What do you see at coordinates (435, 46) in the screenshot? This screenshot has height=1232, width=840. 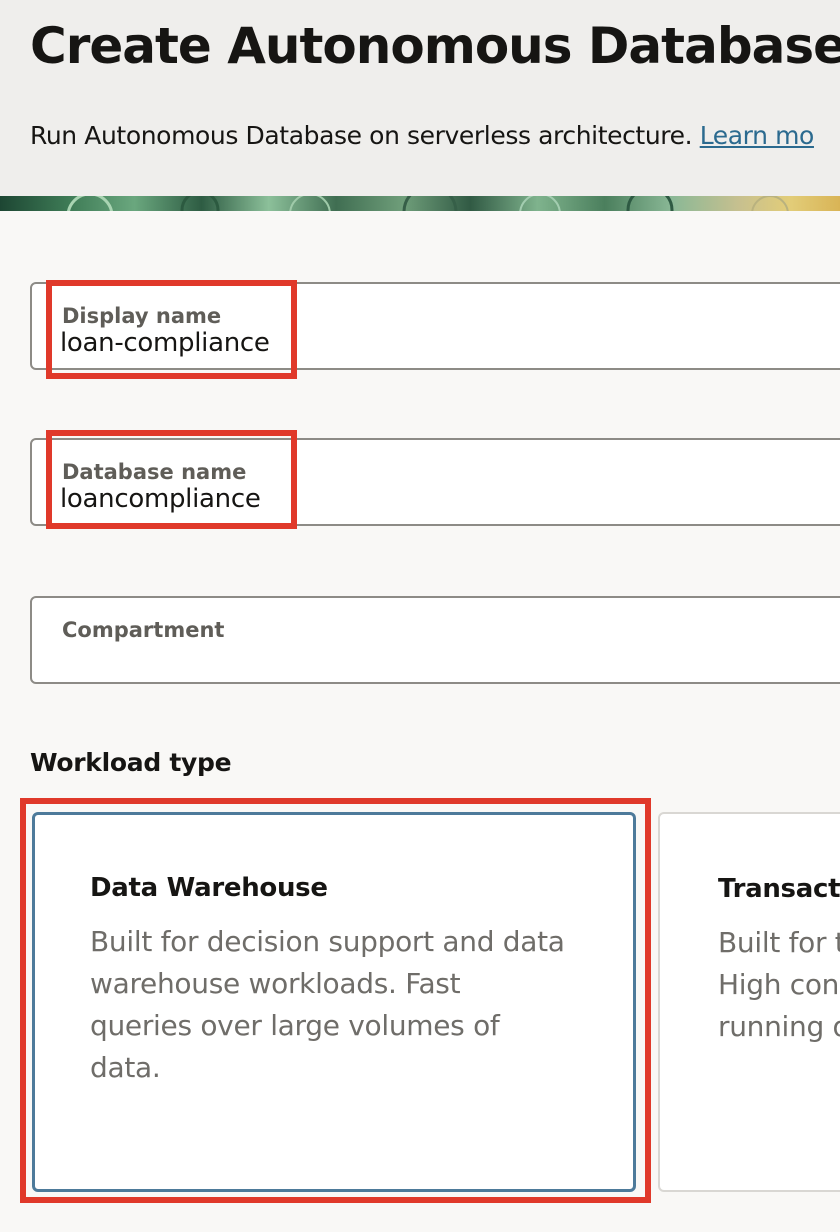 I see `page-title: Create Autonomous Database` at bounding box center [435, 46].